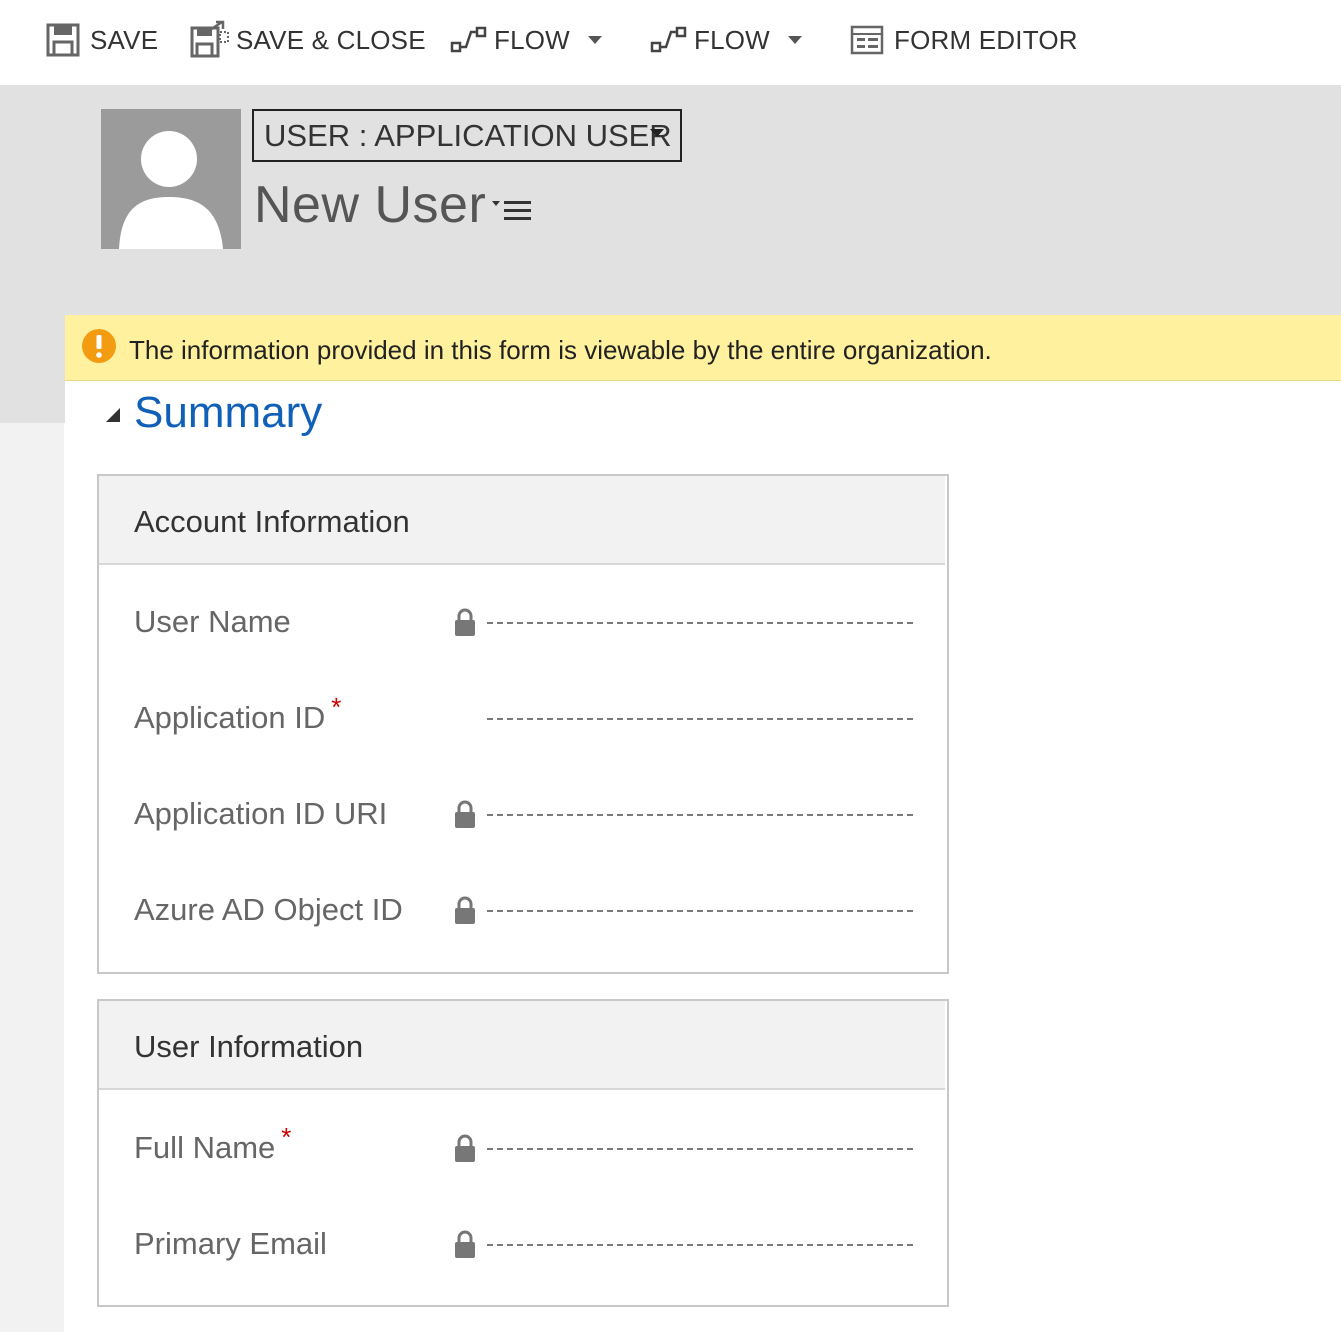 The width and height of the screenshot is (1341, 1332). I want to click on field-azure-ad-object-id: Azure AD Object ID, so click(523, 914).